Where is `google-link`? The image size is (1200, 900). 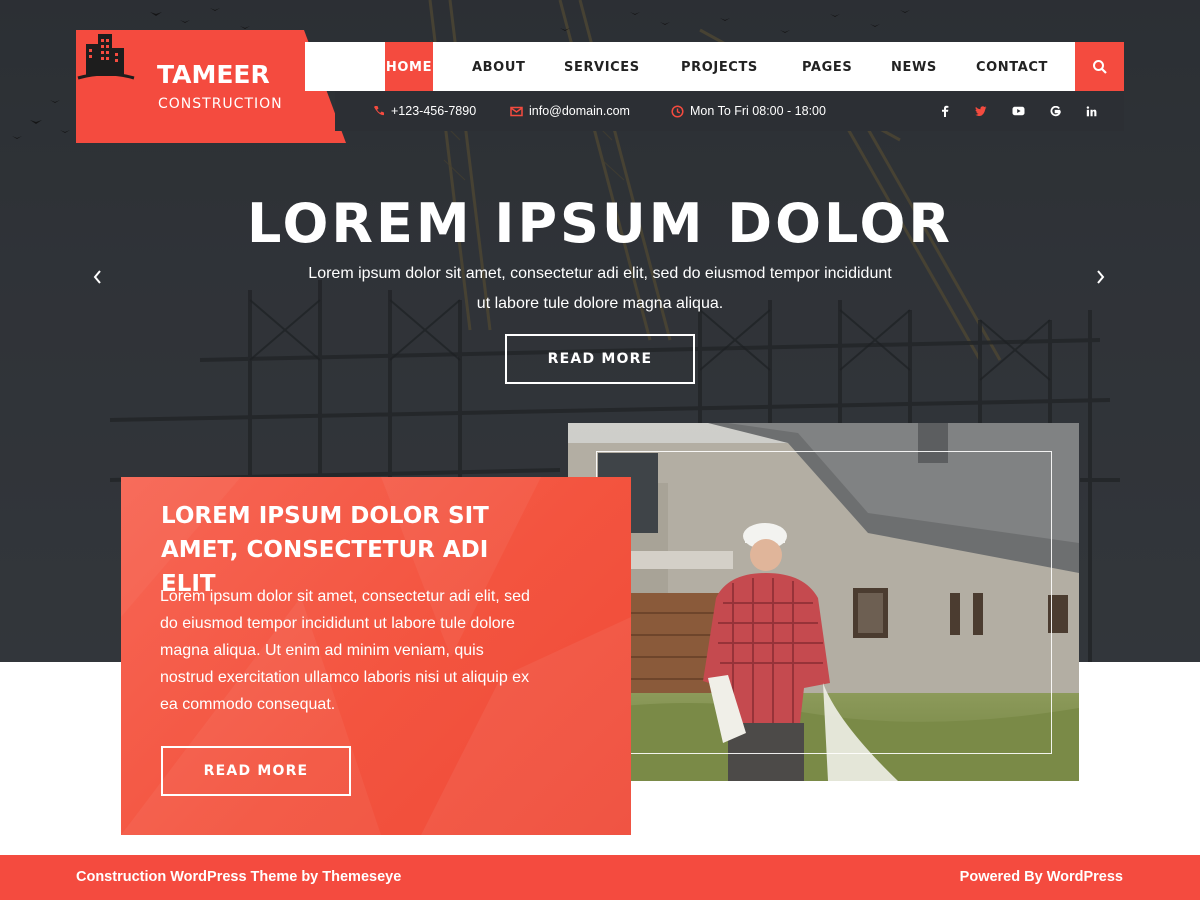
google-link is located at coordinates (1055, 111).